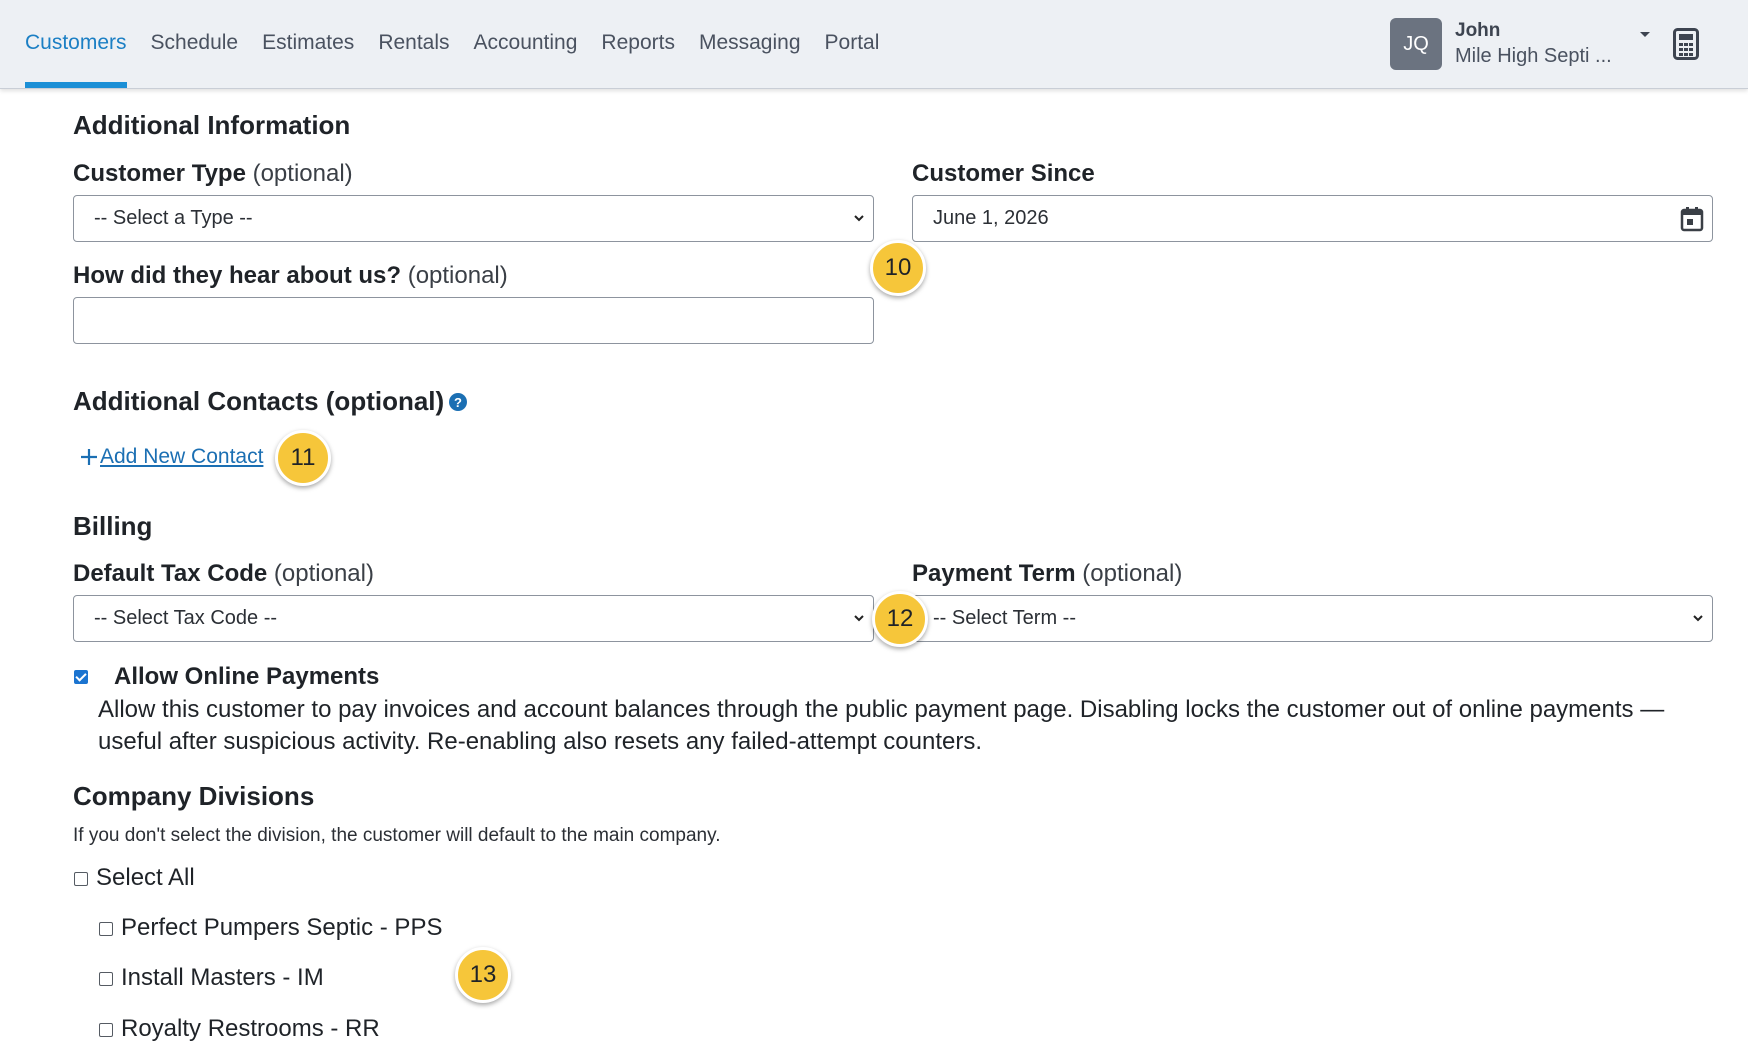 This screenshot has height=1055, width=1748. I want to click on customer-since-label-text: Customer Since, so click(1003, 173).